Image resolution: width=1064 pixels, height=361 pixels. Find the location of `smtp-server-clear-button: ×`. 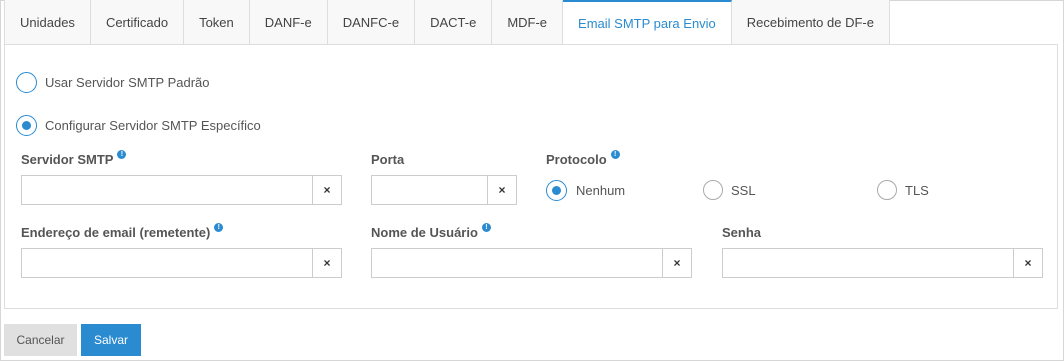

smtp-server-clear-button: × is located at coordinates (327, 190).